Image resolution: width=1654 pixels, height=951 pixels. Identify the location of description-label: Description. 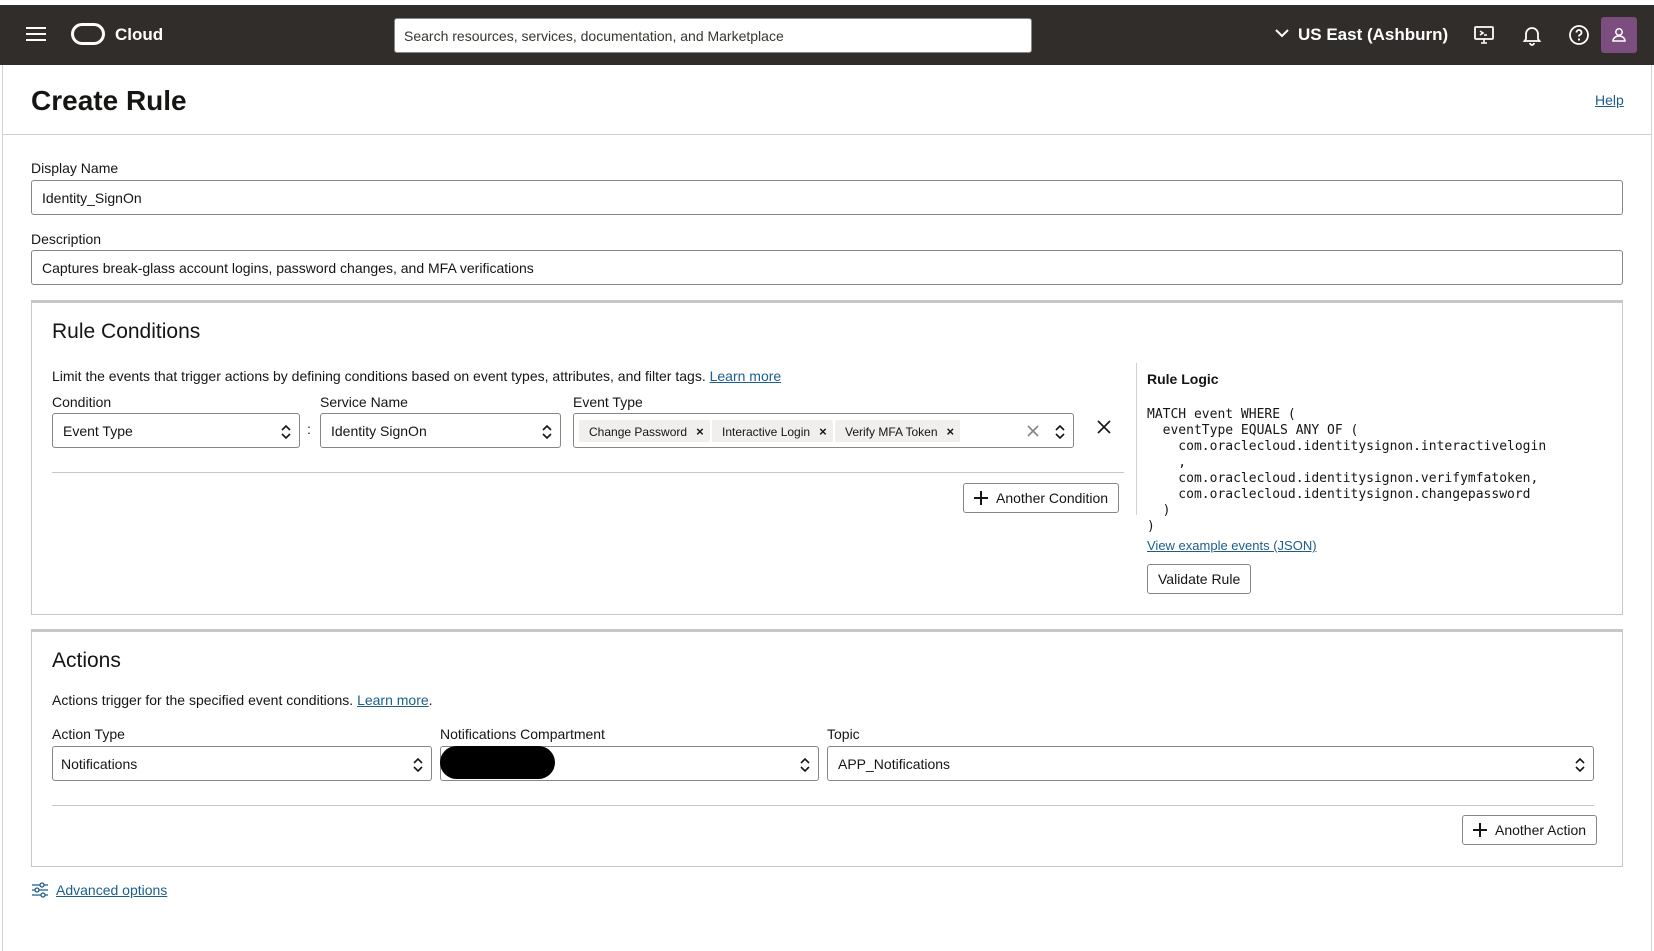
(66, 239).